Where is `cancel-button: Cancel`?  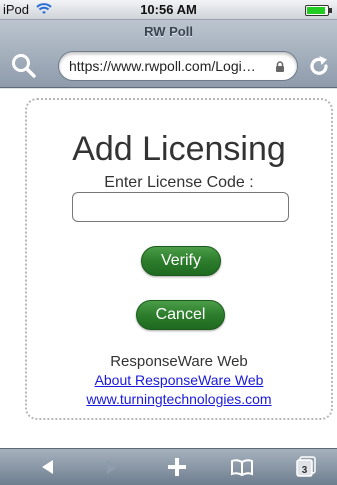 cancel-button: Cancel is located at coordinates (180, 315).